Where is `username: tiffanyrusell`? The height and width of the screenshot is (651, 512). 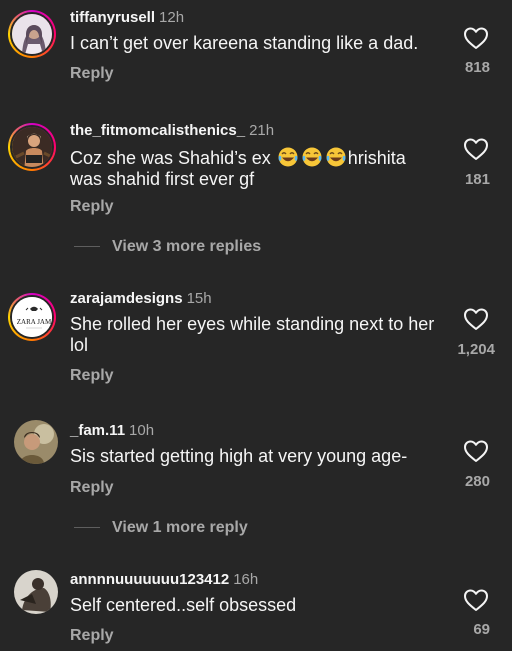
username: tiffanyrusell is located at coordinates (112, 17).